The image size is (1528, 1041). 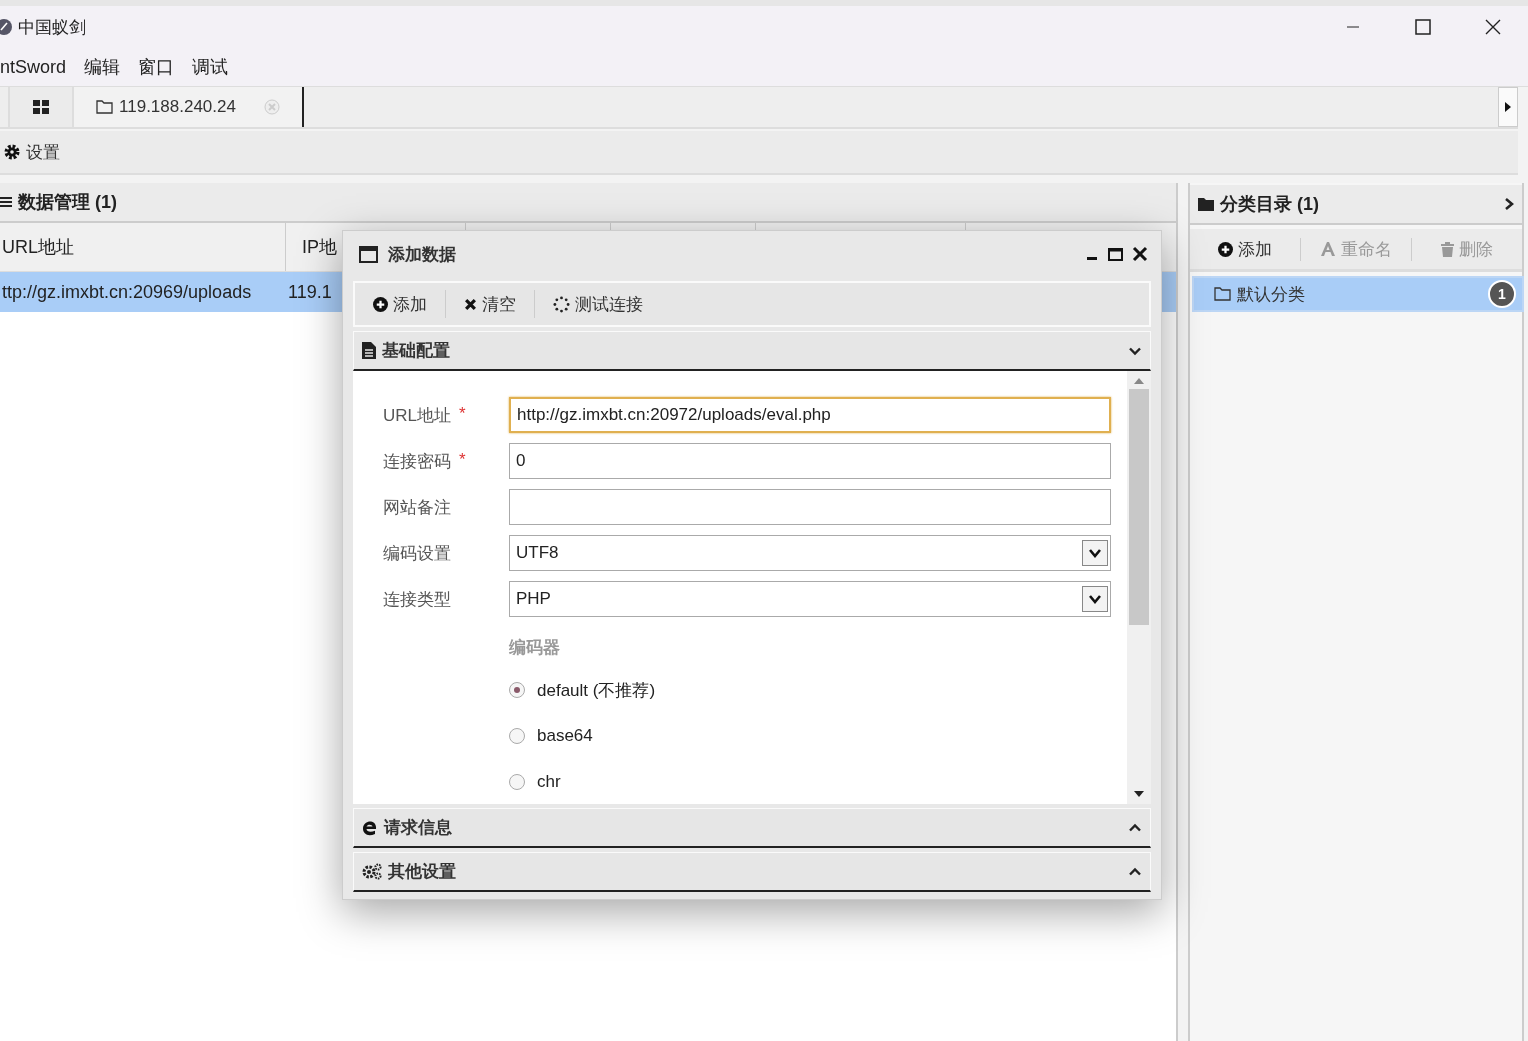 What do you see at coordinates (67, 202) in the screenshot?
I see `panel-title: 数据管理 (1)` at bounding box center [67, 202].